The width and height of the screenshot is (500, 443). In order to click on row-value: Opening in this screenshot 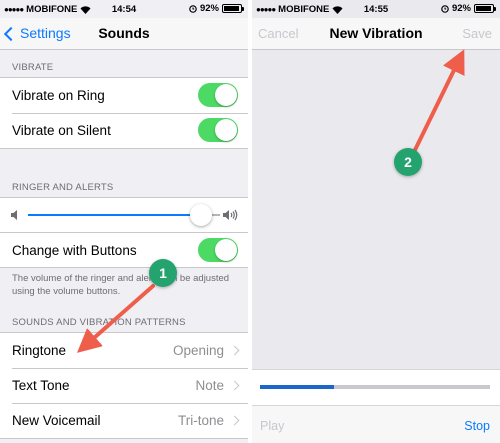, I will do `click(198, 350)`.